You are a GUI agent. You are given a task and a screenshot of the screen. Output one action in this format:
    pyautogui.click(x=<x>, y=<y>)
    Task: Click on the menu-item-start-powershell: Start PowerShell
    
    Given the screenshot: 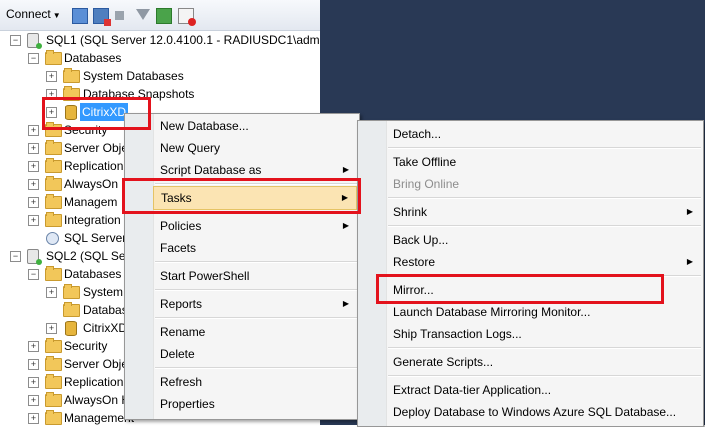 What is the action you would take?
    pyautogui.click(x=255, y=276)
    